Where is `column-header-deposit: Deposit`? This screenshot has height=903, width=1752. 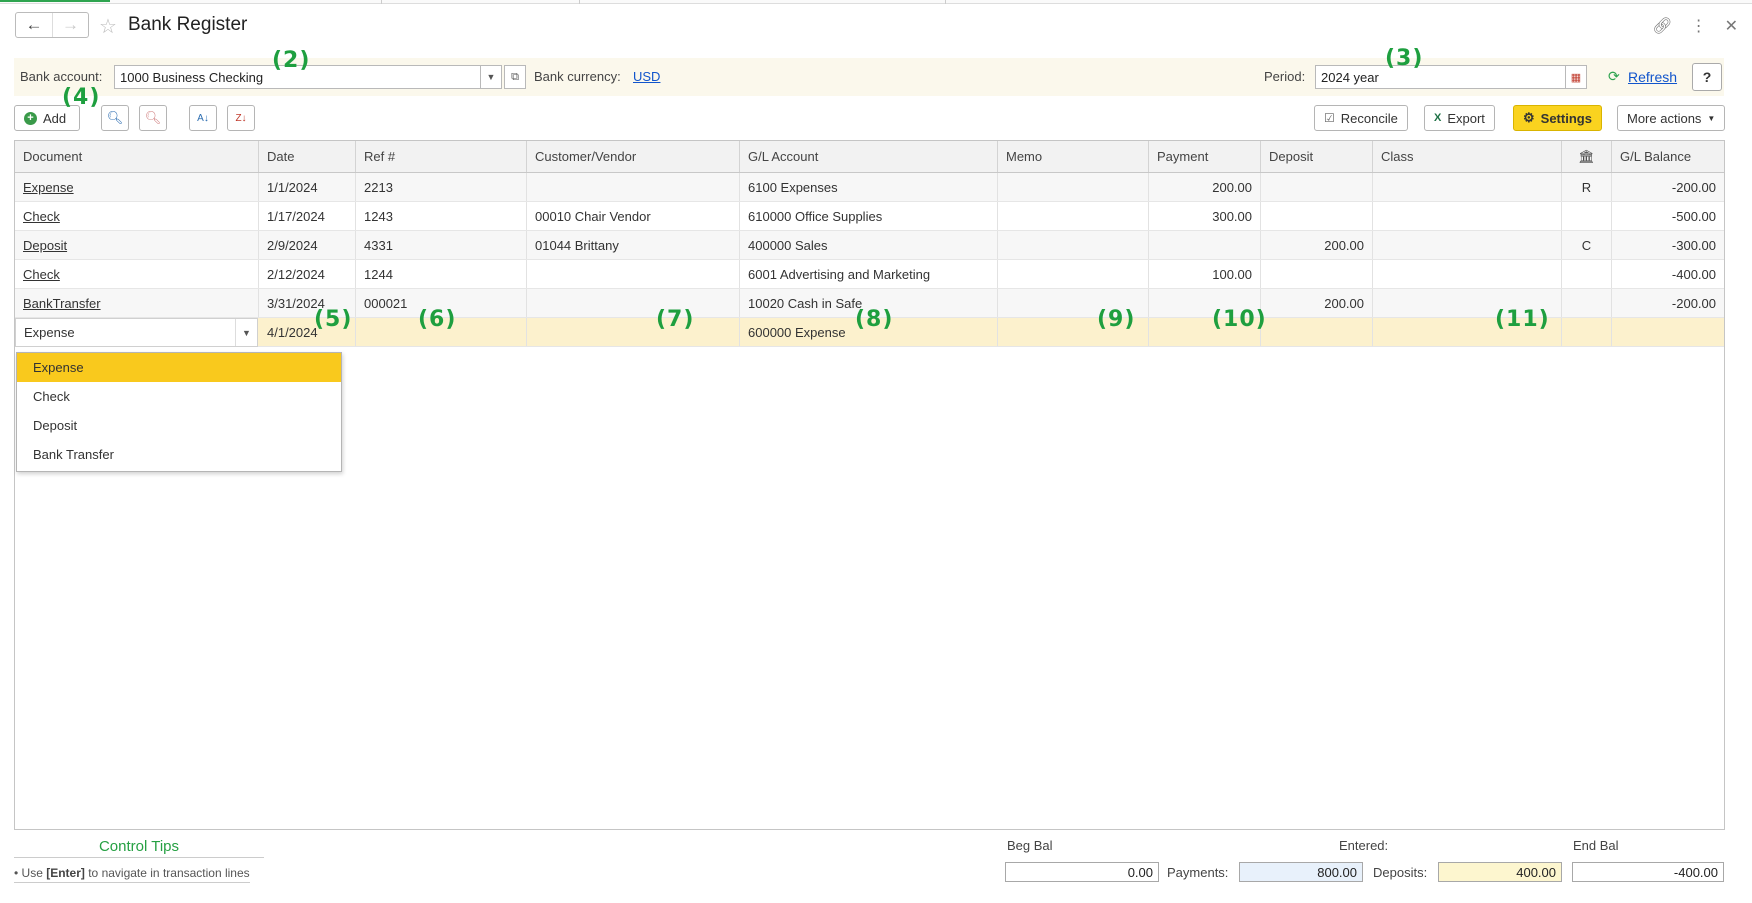
column-header-deposit: Deposit is located at coordinates (1317, 156).